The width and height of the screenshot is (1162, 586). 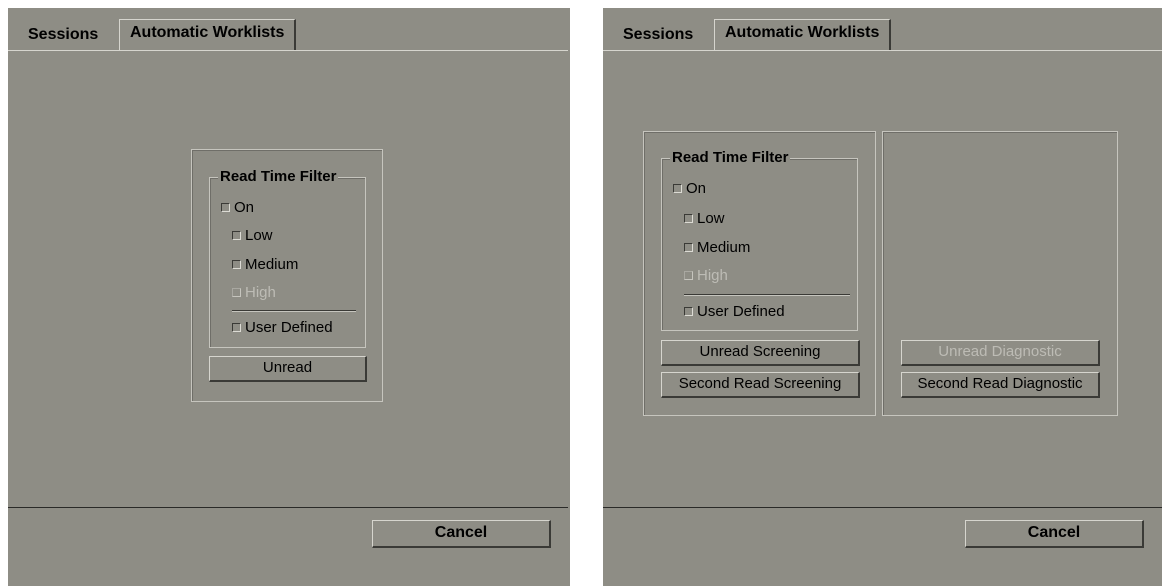 What do you see at coordinates (1000, 353) in the screenshot?
I see `unread-diagnostic-button: Unread Diagnostic` at bounding box center [1000, 353].